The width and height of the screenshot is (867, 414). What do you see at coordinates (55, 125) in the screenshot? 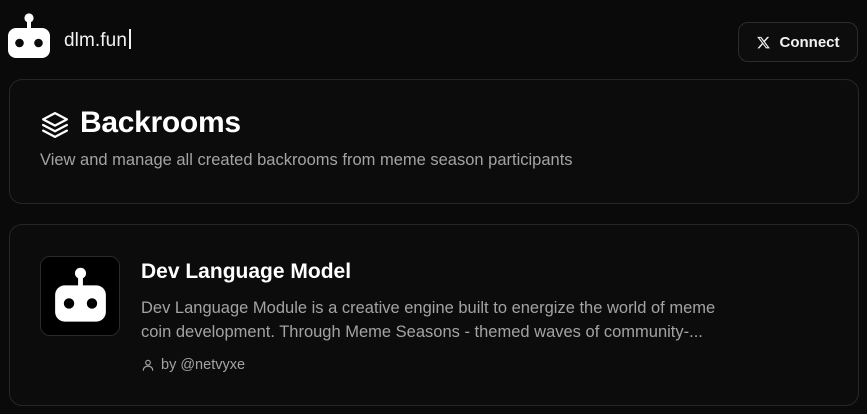
I see `layers-icon` at bounding box center [55, 125].